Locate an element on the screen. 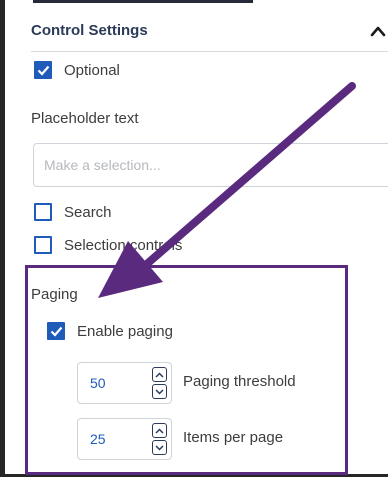  header-divider is located at coordinates (209, 51).